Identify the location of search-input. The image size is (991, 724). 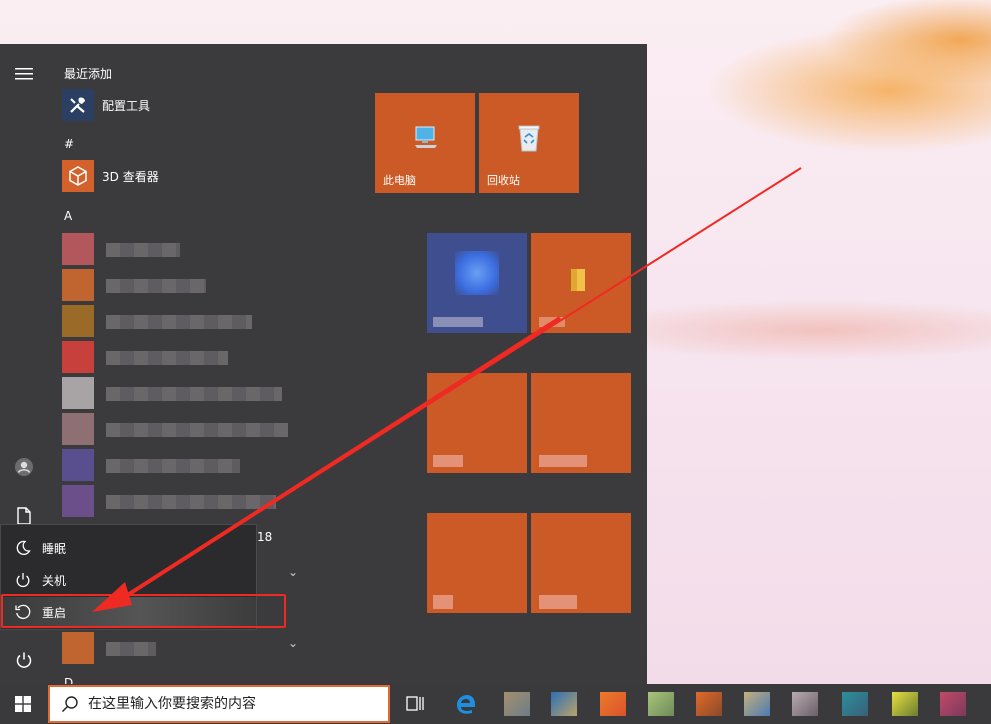
(228, 704).